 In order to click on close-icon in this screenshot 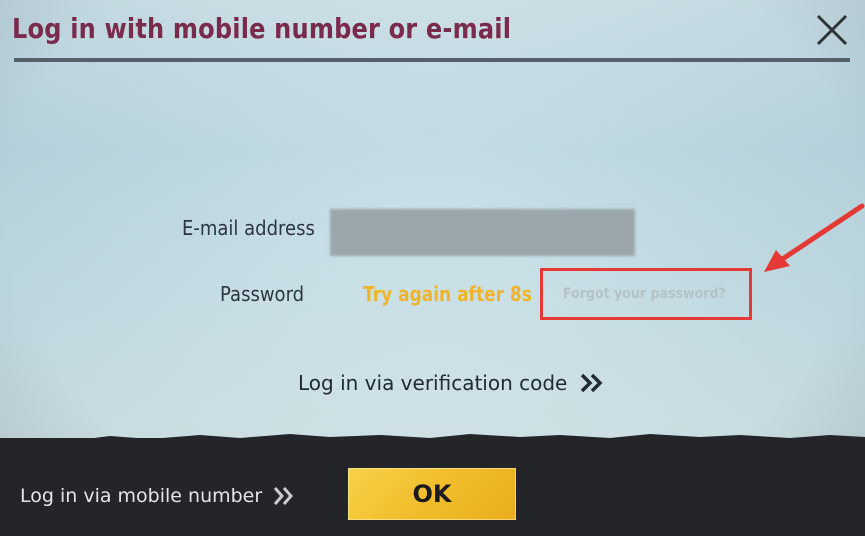, I will do `click(832, 30)`.